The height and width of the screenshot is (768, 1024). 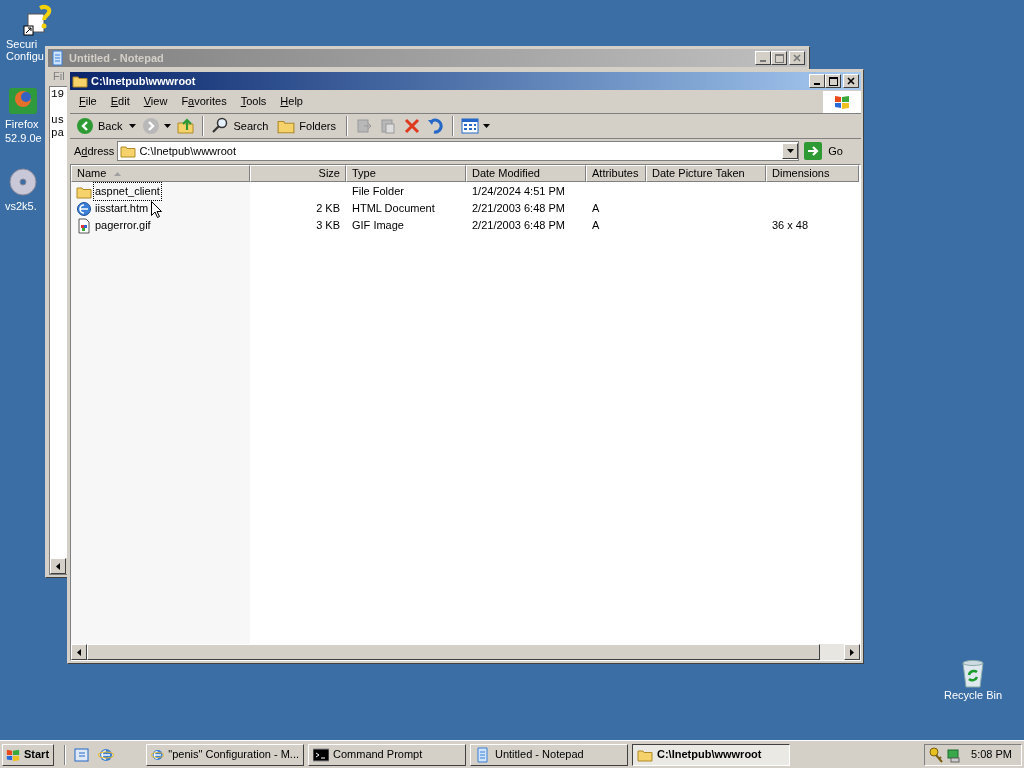 What do you see at coordinates (790, 226) in the screenshot?
I see `table-cell-text: 36 x 48` at bounding box center [790, 226].